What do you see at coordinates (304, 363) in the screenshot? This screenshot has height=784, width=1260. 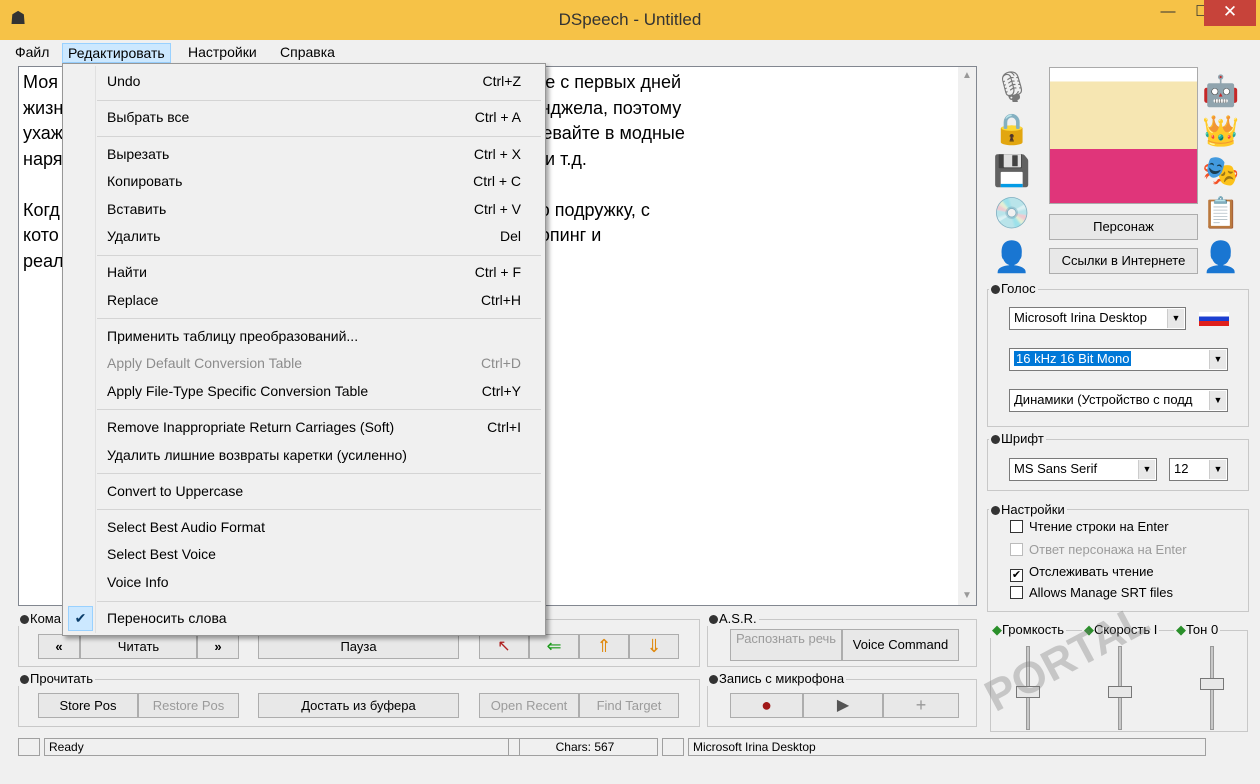 I see `menu-item-apply-default-conversion: Apply Default Conversion Table Ctrl+D` at bounding box center [304, 363].